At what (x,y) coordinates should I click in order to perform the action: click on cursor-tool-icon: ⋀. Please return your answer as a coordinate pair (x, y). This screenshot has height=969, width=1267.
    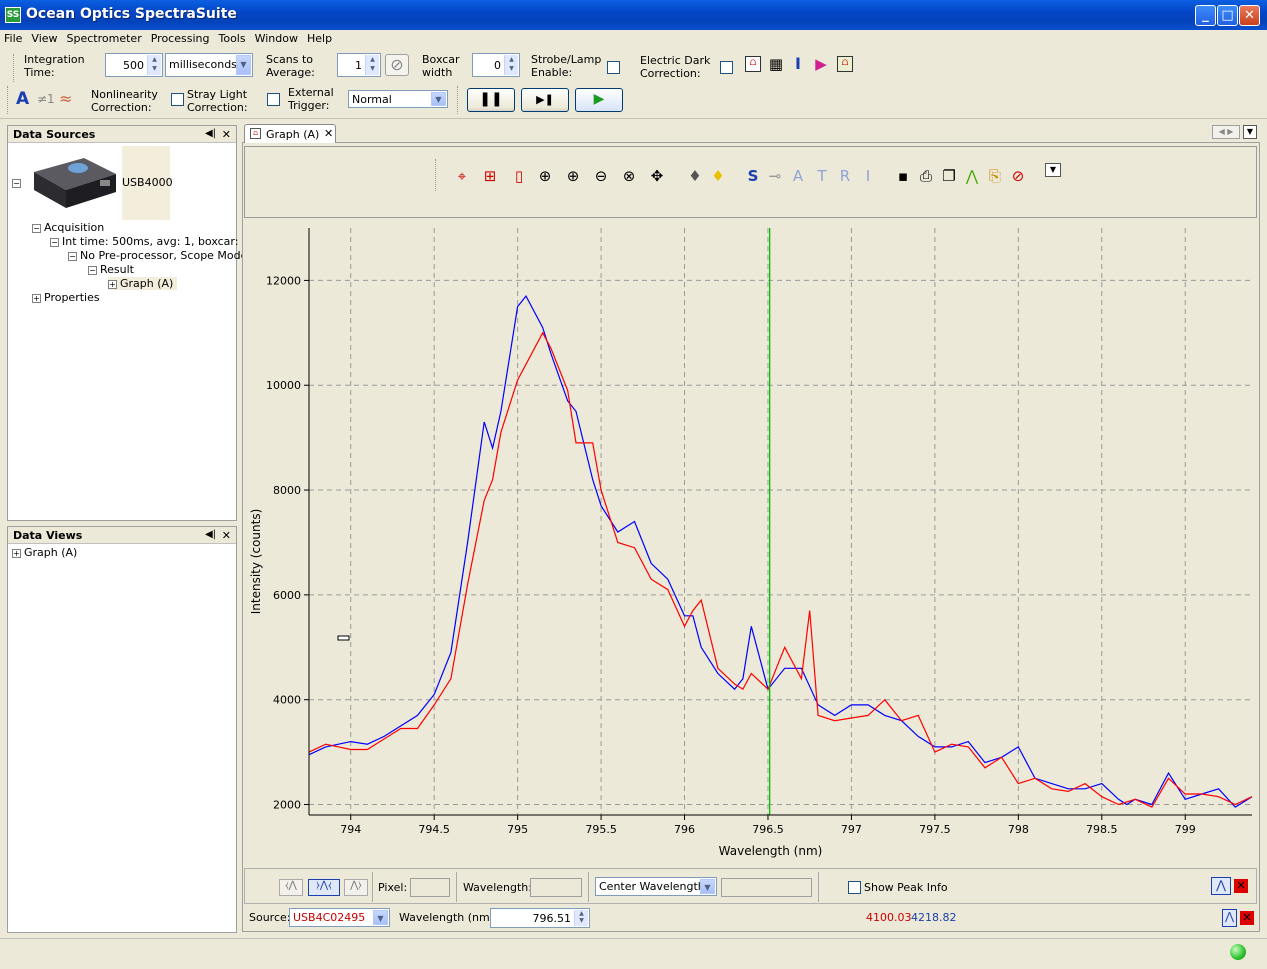
    Looking at the image, I should click on (1229, 918).